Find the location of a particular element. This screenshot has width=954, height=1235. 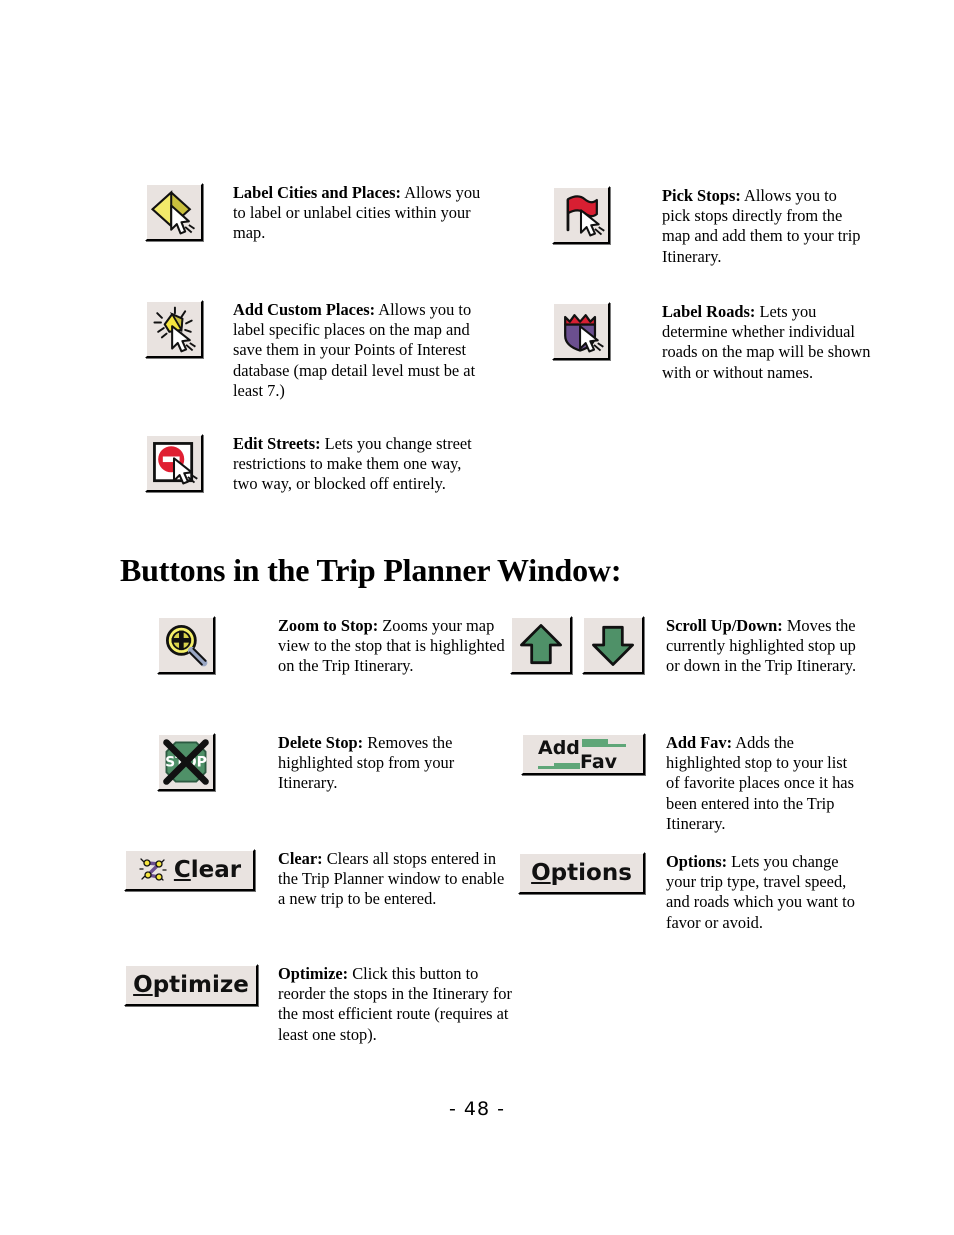

do-not-enter-cursor-icon is located at coordinates (174, 463).